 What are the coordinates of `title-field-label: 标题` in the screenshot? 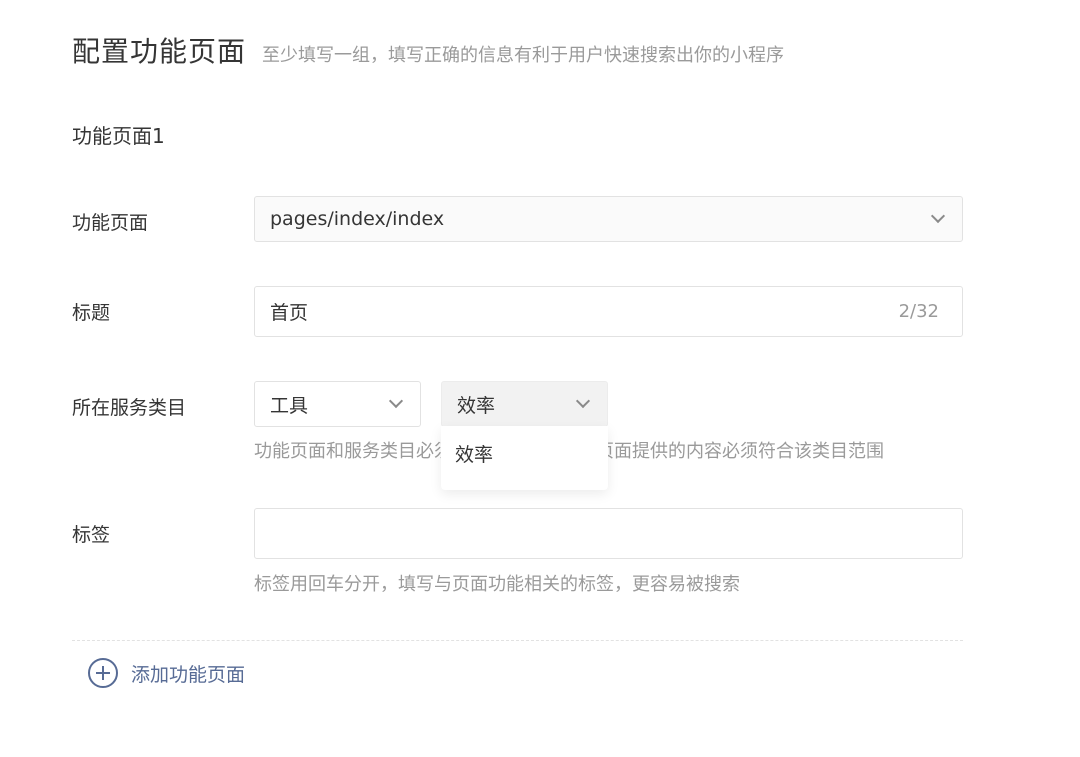 It's located at (91, 313).